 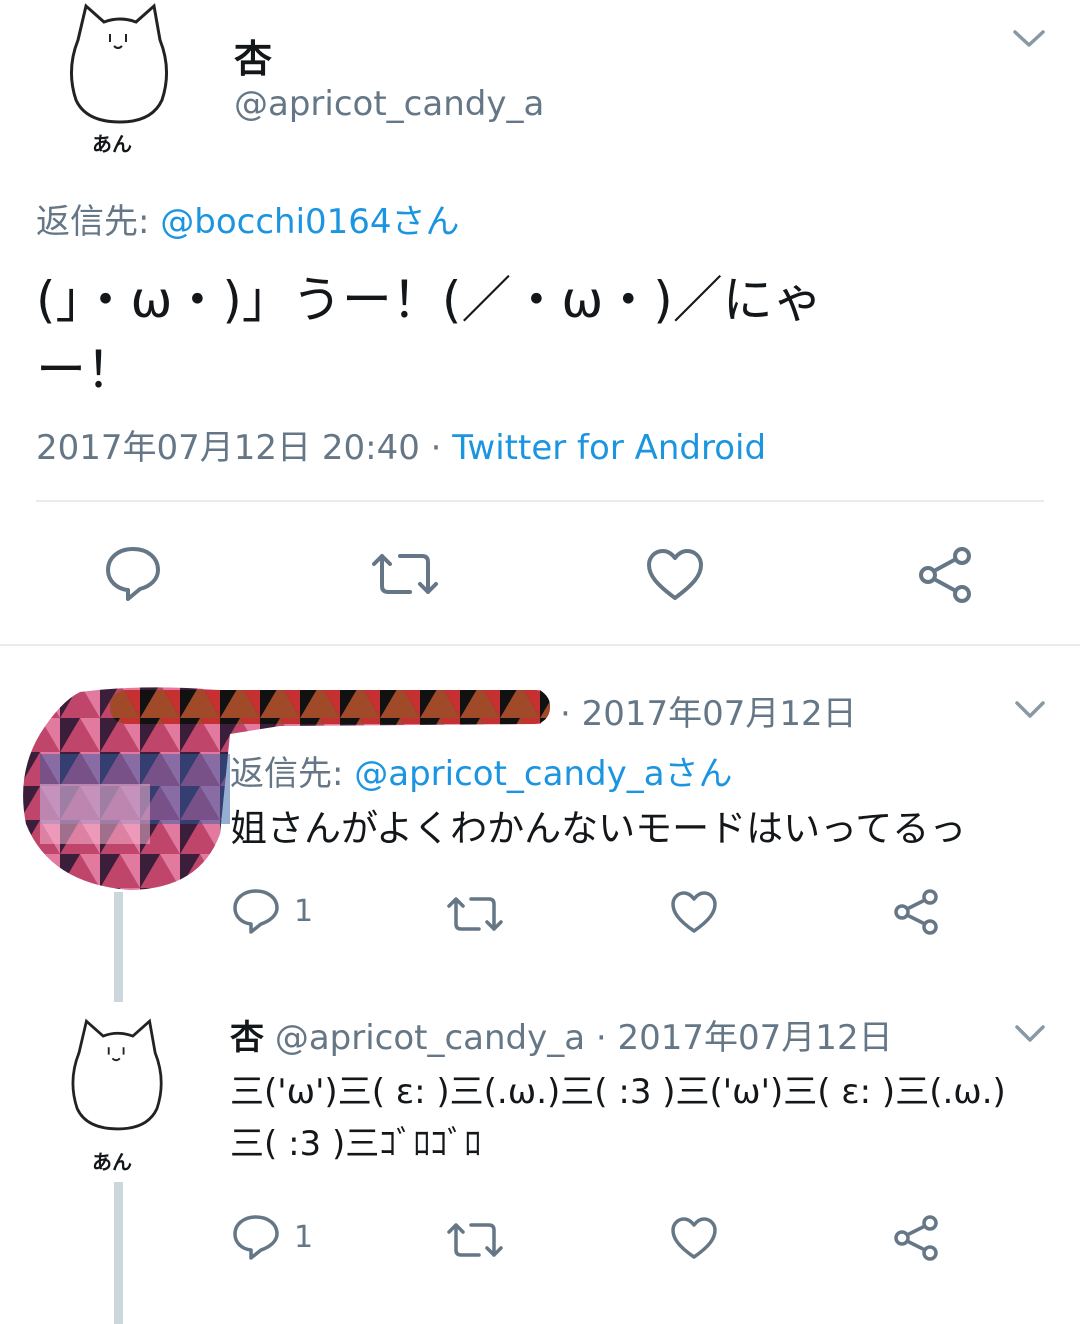 I want to click on source-link: Twitter for Android, so click(x=609, y=448).